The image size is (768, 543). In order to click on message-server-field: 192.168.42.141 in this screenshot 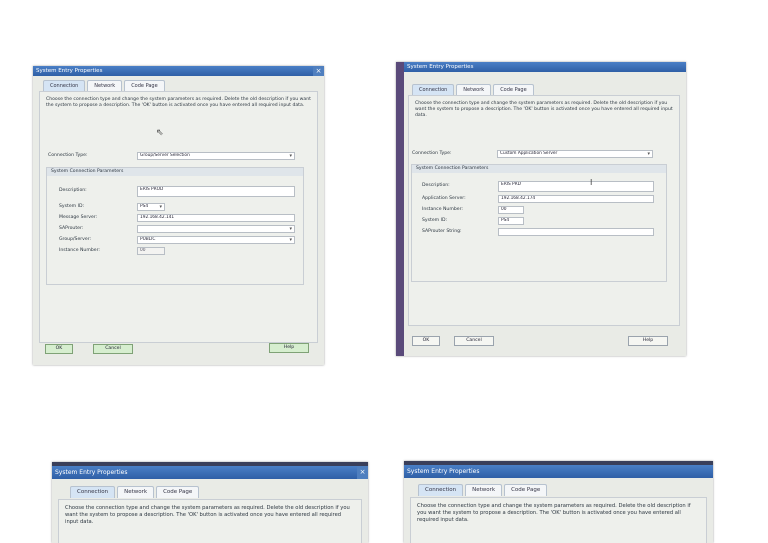, I will do `click(216, 218)`.